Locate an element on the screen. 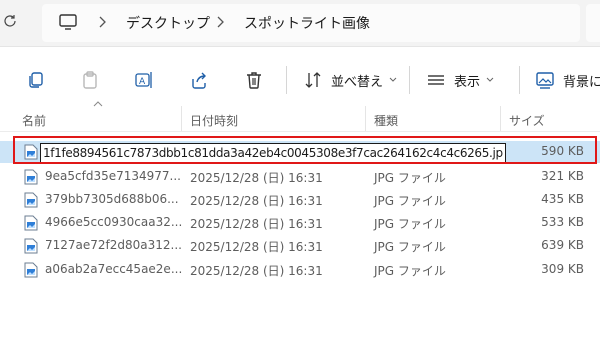 This screenshot has height=338, width=600. paste-icon is located at coordinates (90, 80).